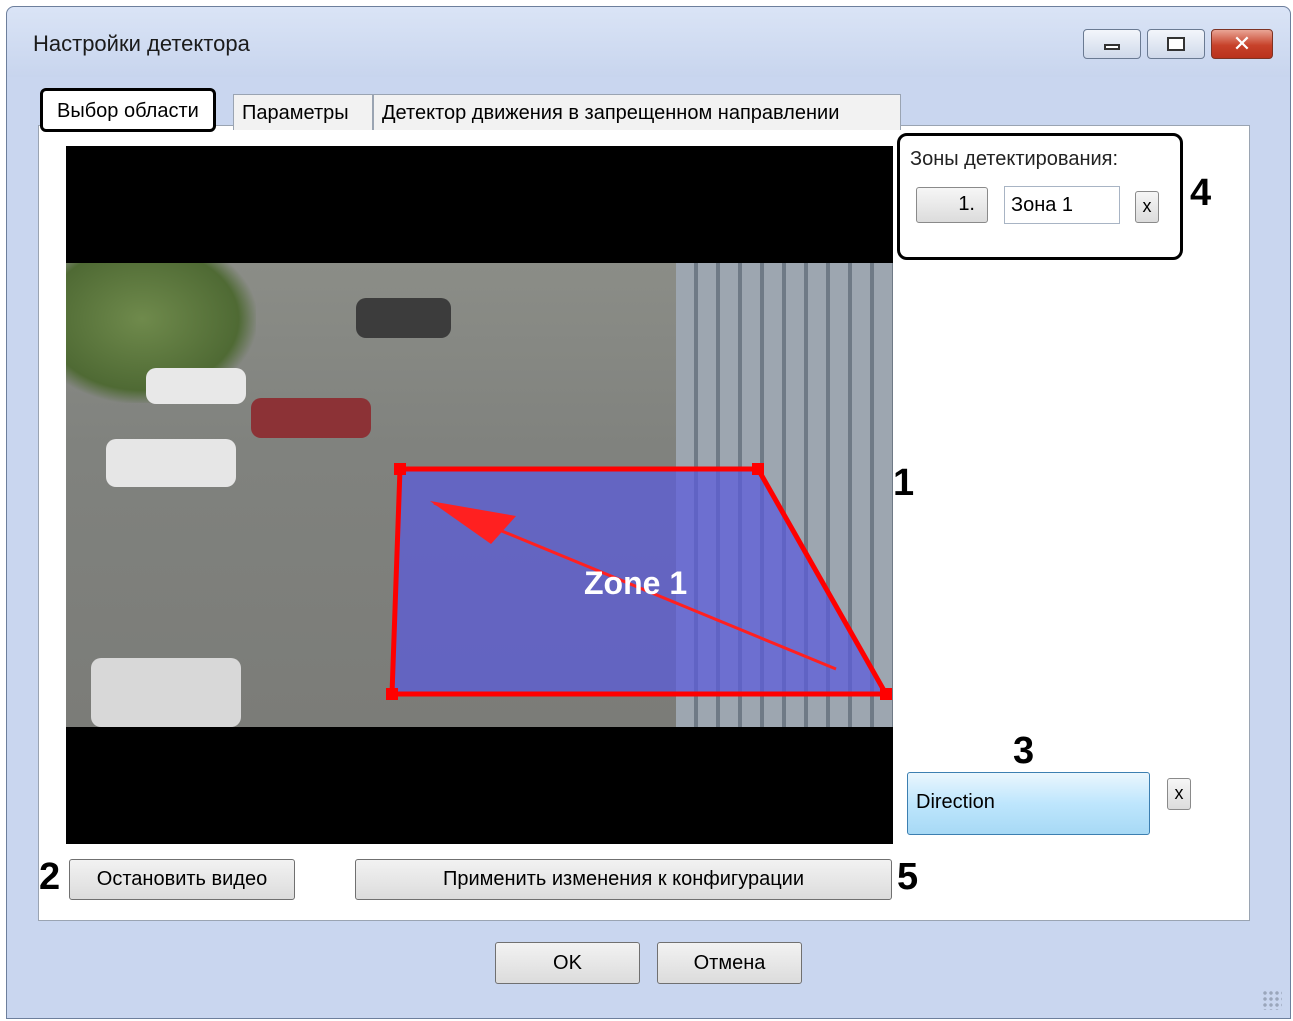 The image size is (1293, 1021). I want to click on callout-marker-5: 5, so click(908, 877).